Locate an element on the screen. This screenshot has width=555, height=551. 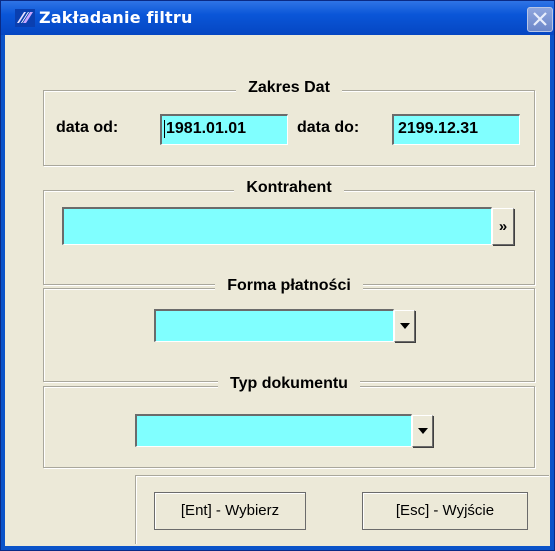
date-from-value: 1981.01.01 is located at coordinates (206, 128).